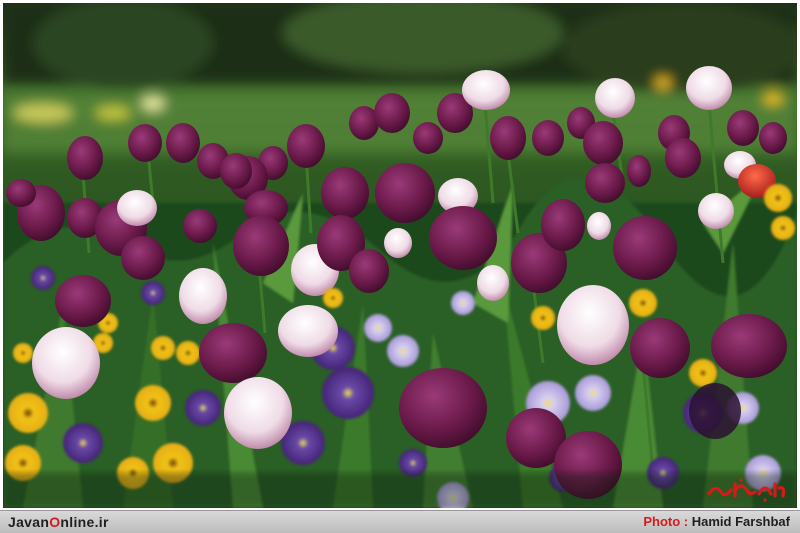 Image resolution: width=800 pixels, height=533 pixels. What do you see at coordinates (400, 521) in the screenshot?
I see `photo-credit-bar: JavanOnline.ir Photo : Hamid Farshbaf` at bounding box center [400, 521].